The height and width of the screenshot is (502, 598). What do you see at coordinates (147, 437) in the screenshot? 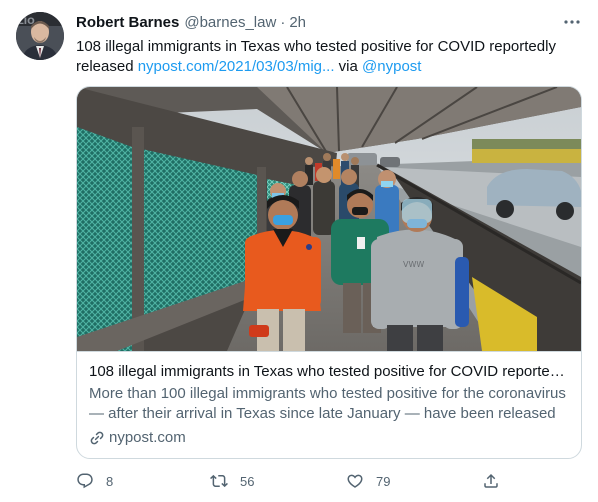
I see `card-domain-text: nypost.com` at bounding box center [147, 437].